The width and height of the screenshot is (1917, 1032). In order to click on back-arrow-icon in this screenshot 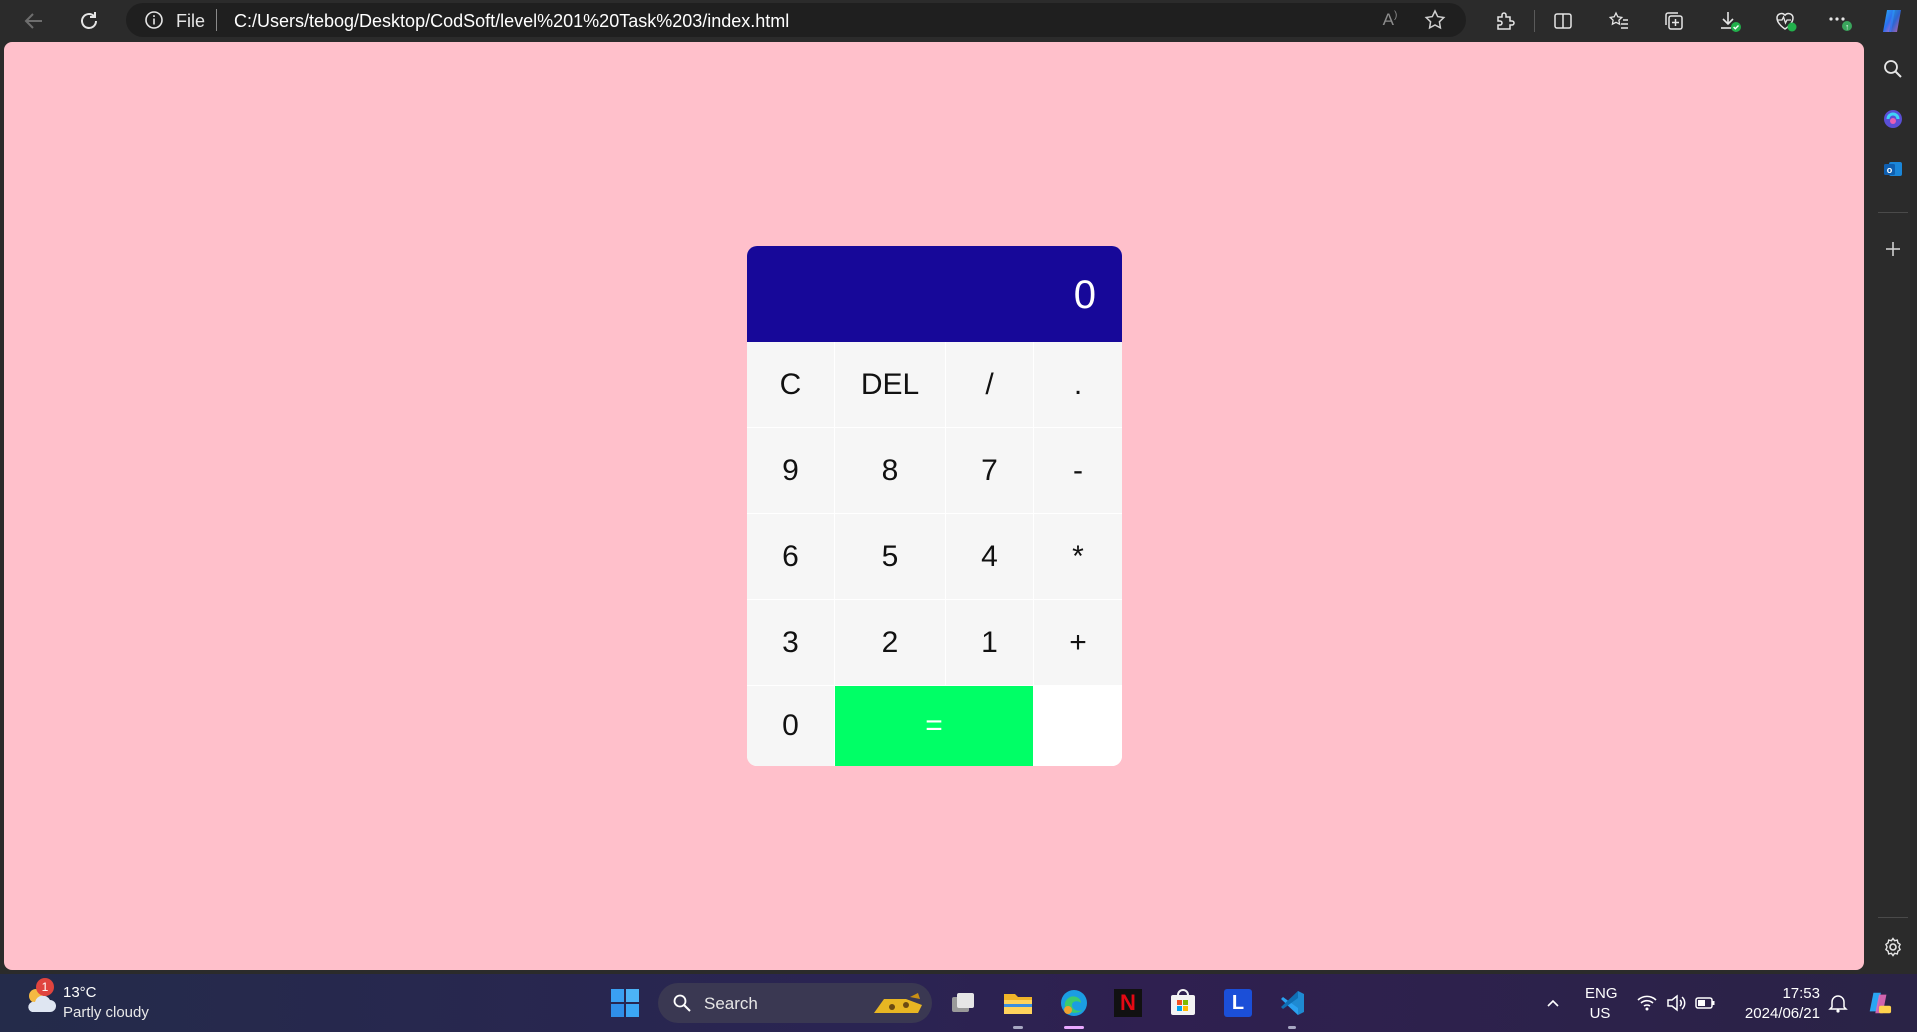, I will do `click(33, 21)`.